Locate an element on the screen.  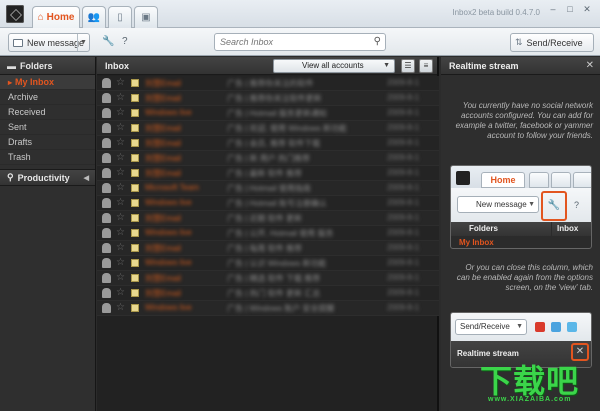
message-sender: Windows live is located at coordinates (168, 262).